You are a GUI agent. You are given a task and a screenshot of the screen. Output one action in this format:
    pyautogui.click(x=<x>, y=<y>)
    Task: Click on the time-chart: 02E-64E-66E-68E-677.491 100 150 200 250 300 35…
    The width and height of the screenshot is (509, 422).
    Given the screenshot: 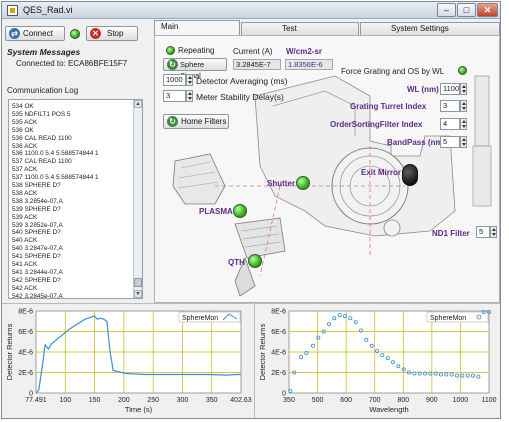 What is the action you would take?
    pyautogui.click(x=127, y=361)
    